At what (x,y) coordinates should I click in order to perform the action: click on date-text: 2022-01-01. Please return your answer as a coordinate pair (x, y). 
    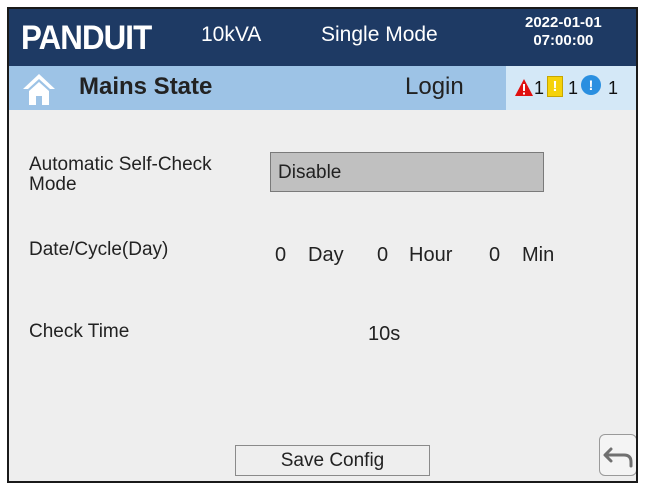
    Looking at the image, I should click on (563, 22).